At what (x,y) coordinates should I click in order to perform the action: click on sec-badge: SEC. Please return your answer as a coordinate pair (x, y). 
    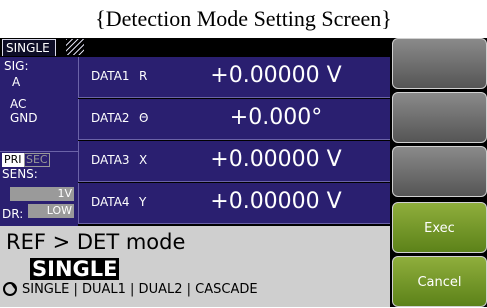
    Looking at the image, I should click on (37, 160).